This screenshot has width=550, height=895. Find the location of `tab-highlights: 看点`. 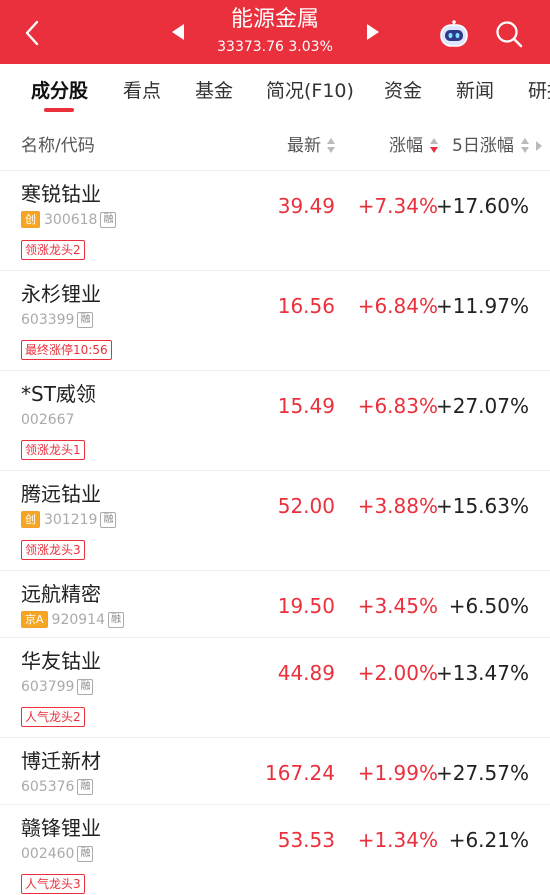

tab-highlights: 看点 is located at coordinates (142, 91).